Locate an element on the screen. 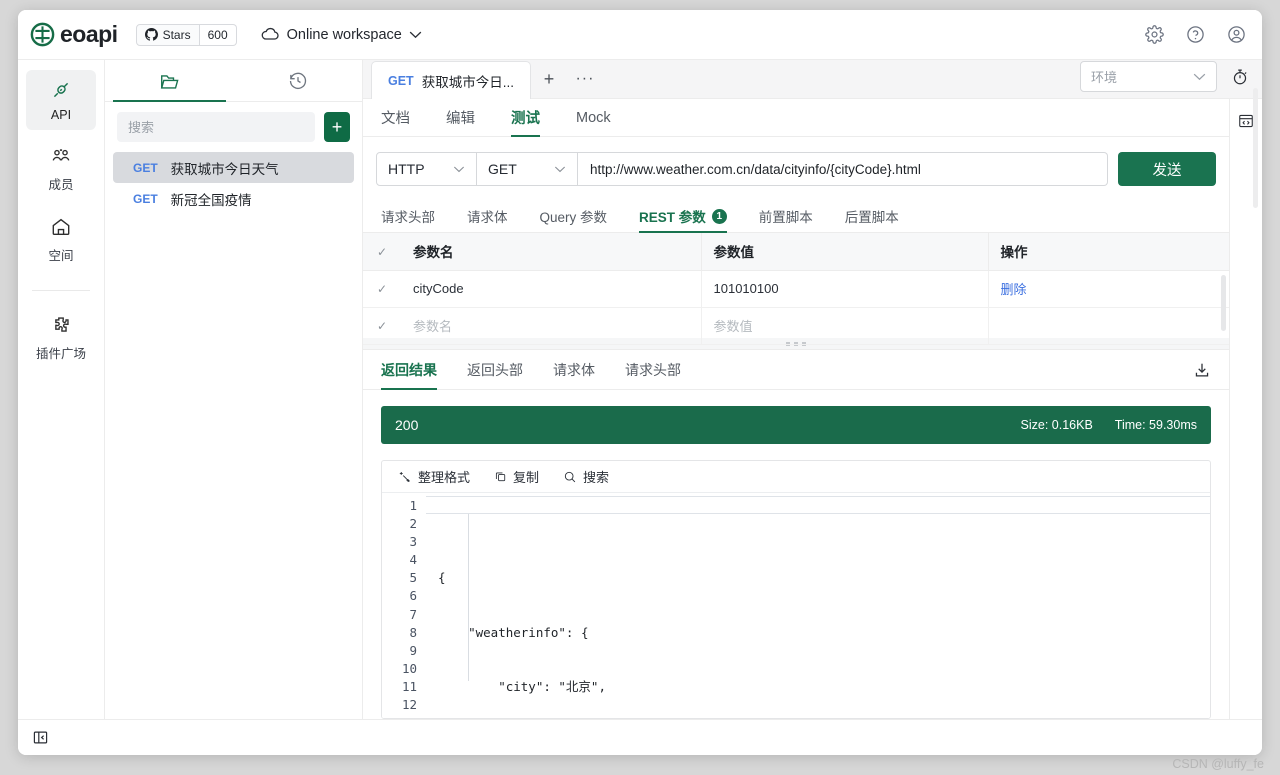  indent-guide is located at coordinates (468, 597).